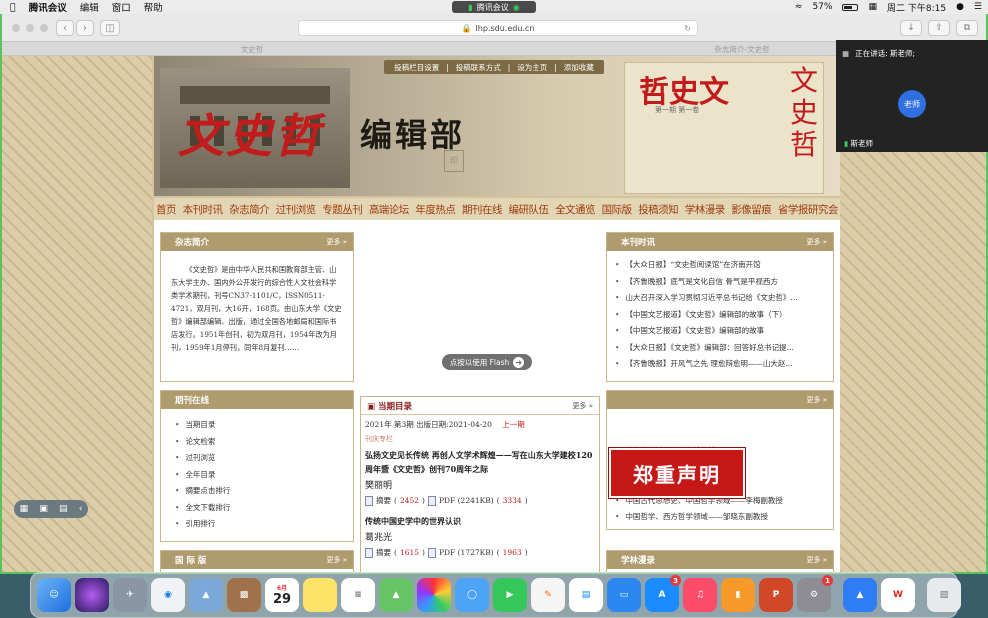 Image resolution: width=988 pixels, height=618 pixels. Describe the element at coordinates (624, 595) in the screenshot. I see `keynote-icon: ▭` at that location.